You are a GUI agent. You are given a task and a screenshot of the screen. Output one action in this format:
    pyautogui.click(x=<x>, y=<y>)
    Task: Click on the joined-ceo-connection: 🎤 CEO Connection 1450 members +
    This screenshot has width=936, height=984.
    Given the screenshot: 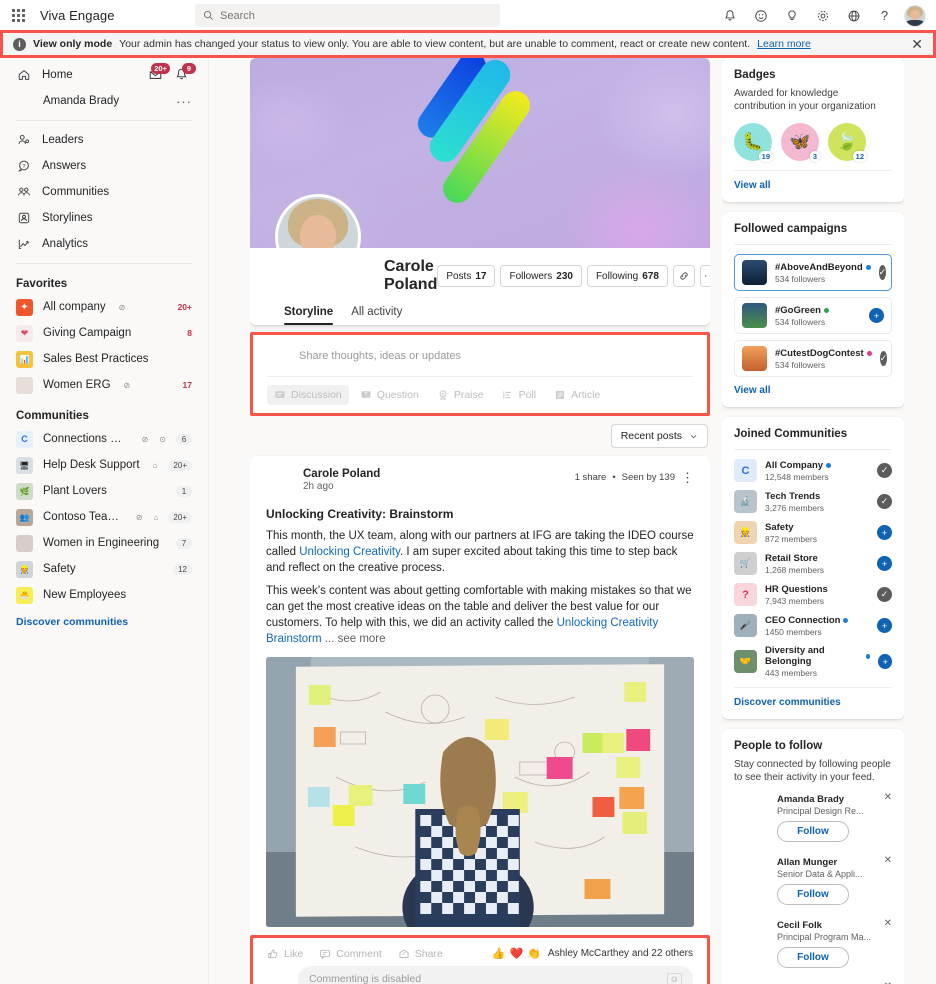 What is the action you would take?
    pyautogui.click(x=813, y=625)
    